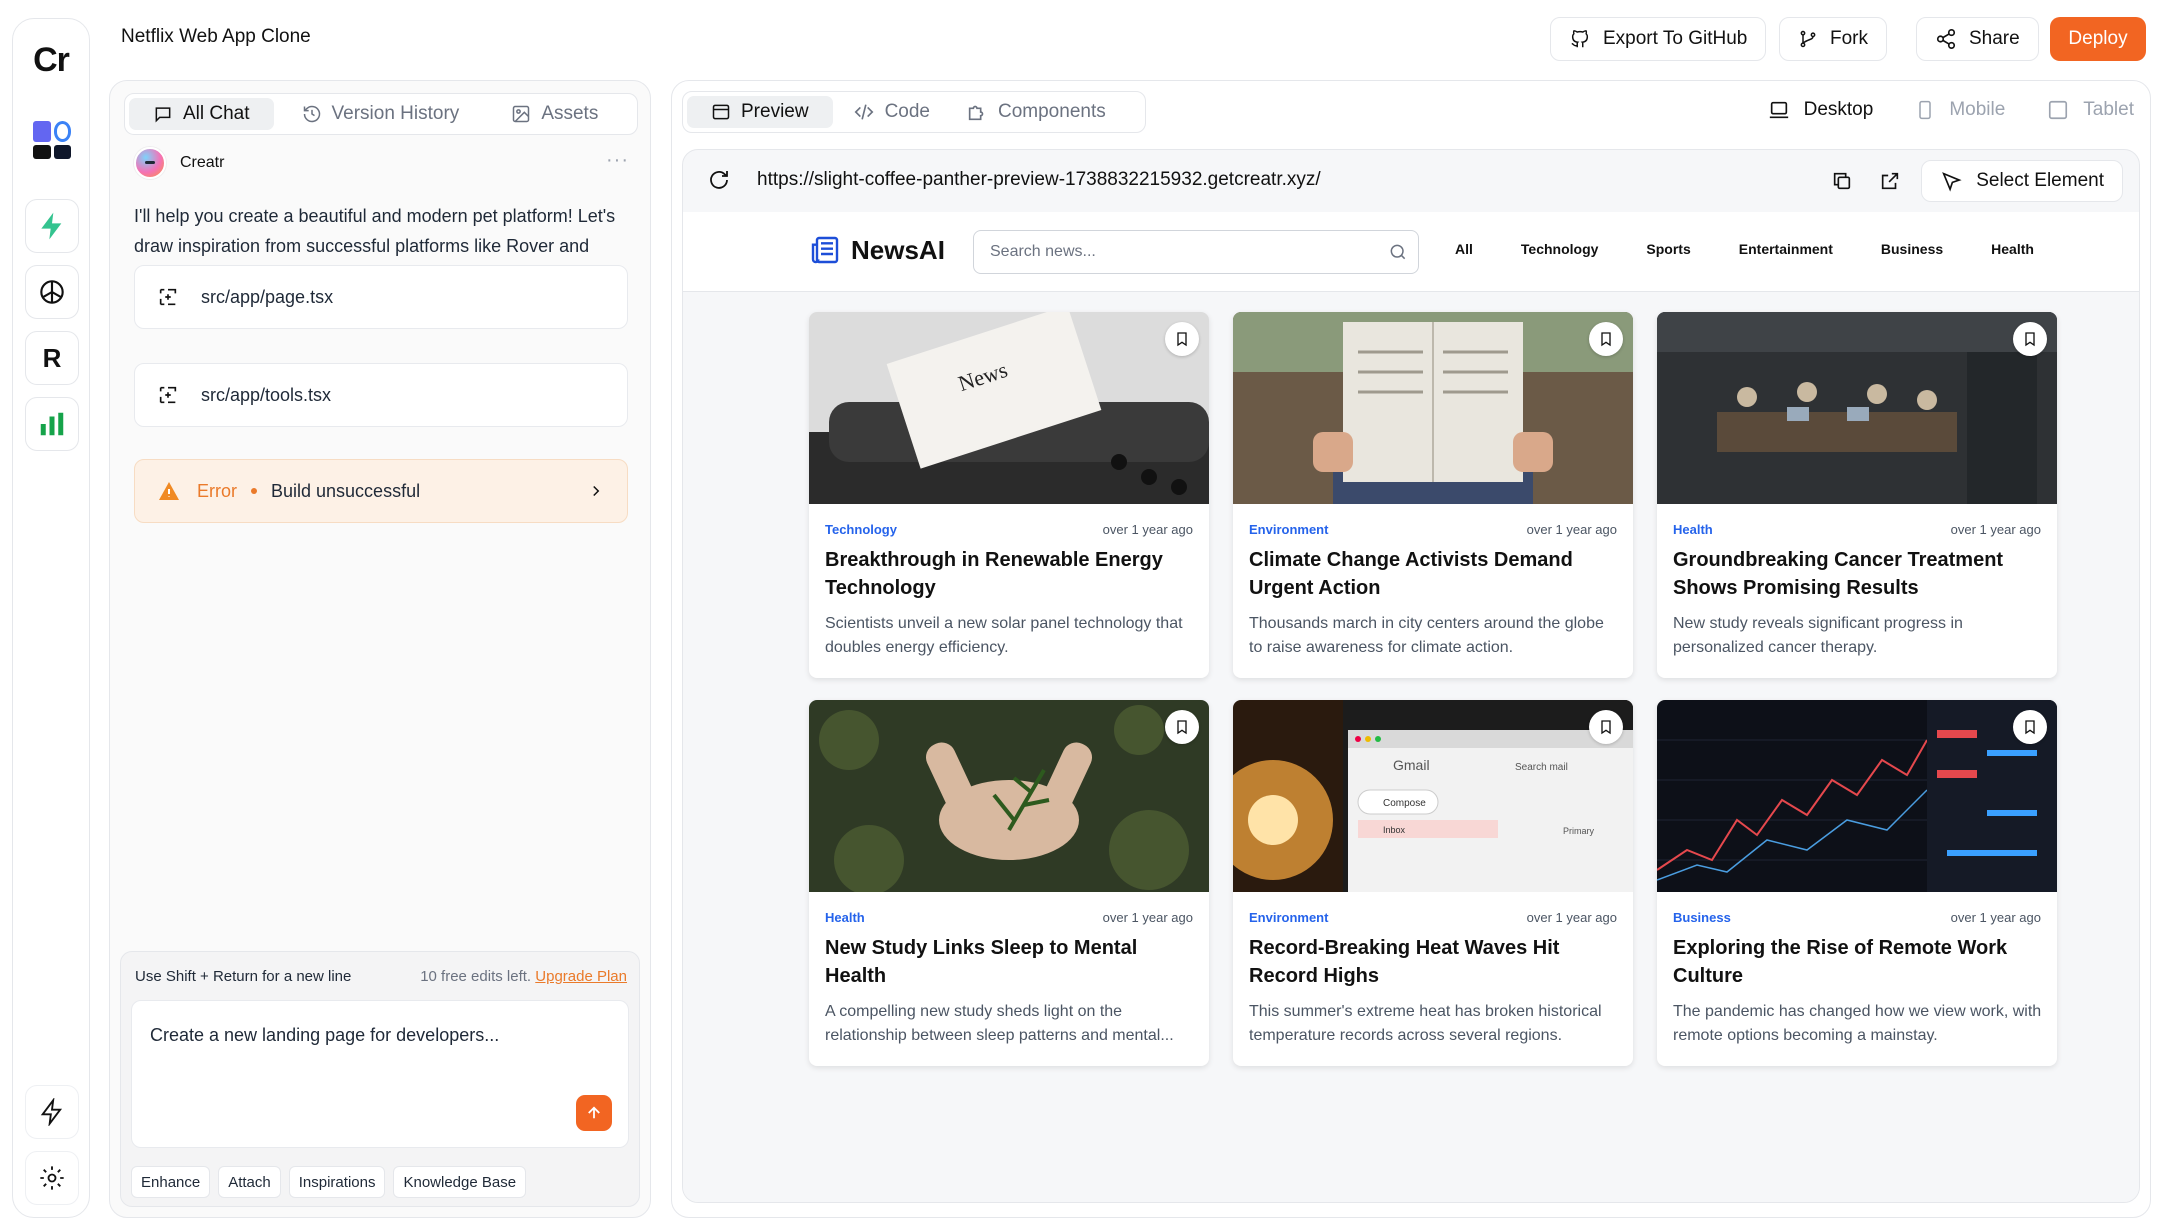 Image resolution: width=2160 pixels, height=1230 pixels. I want to click on device-toggle: Desktop Mobile Tablet, so click(1951, 110).